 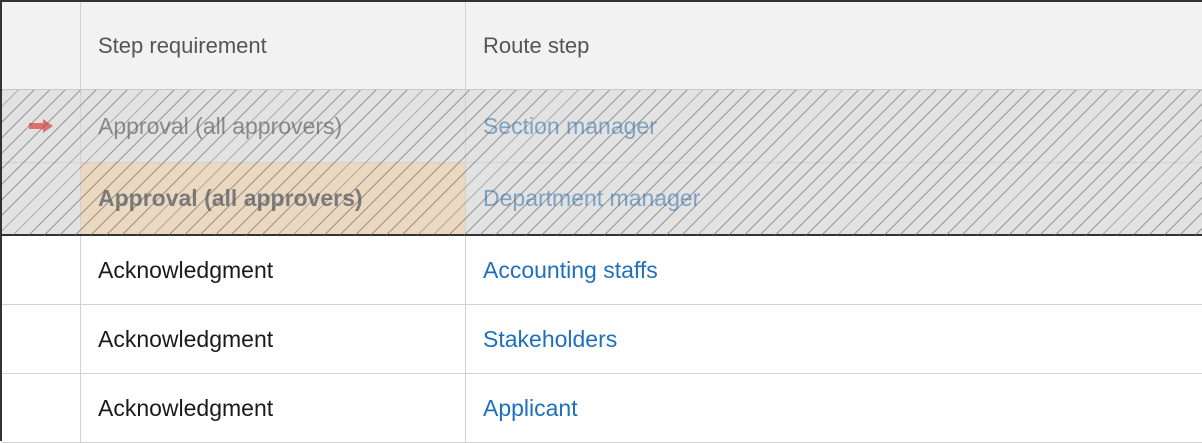 What do you see at coordinates (591, 198) in the screenshot?
I see `route-step-link: Department manager` at bounding box center [591, 198].